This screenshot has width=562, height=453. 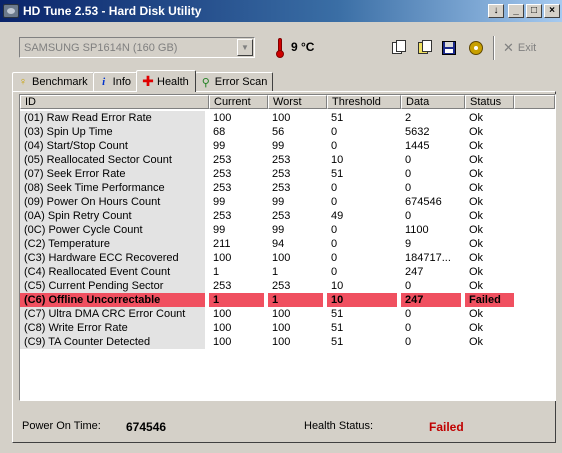 I want to click on table-cell-current: 68, so click(x=219, y=132).